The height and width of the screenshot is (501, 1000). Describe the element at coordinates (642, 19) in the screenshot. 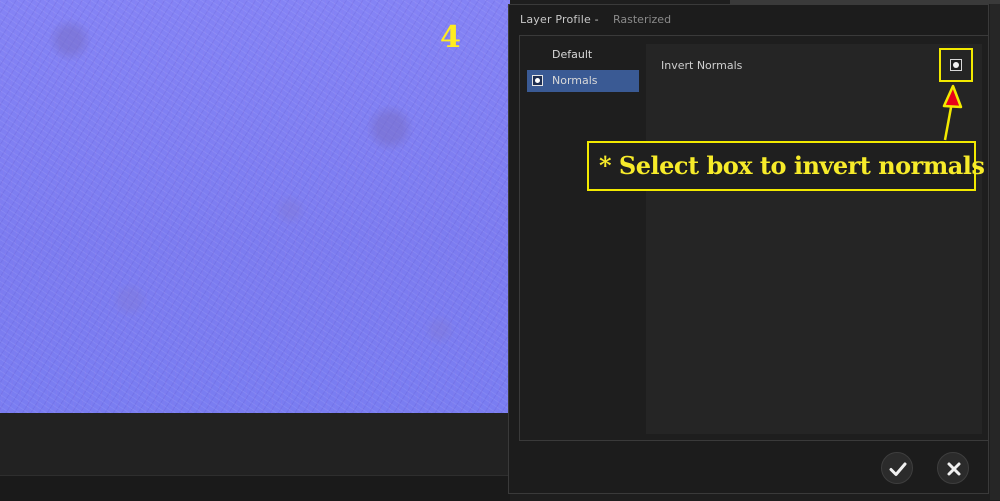

I see `dialog-subtitle: Rasterized` at that location.